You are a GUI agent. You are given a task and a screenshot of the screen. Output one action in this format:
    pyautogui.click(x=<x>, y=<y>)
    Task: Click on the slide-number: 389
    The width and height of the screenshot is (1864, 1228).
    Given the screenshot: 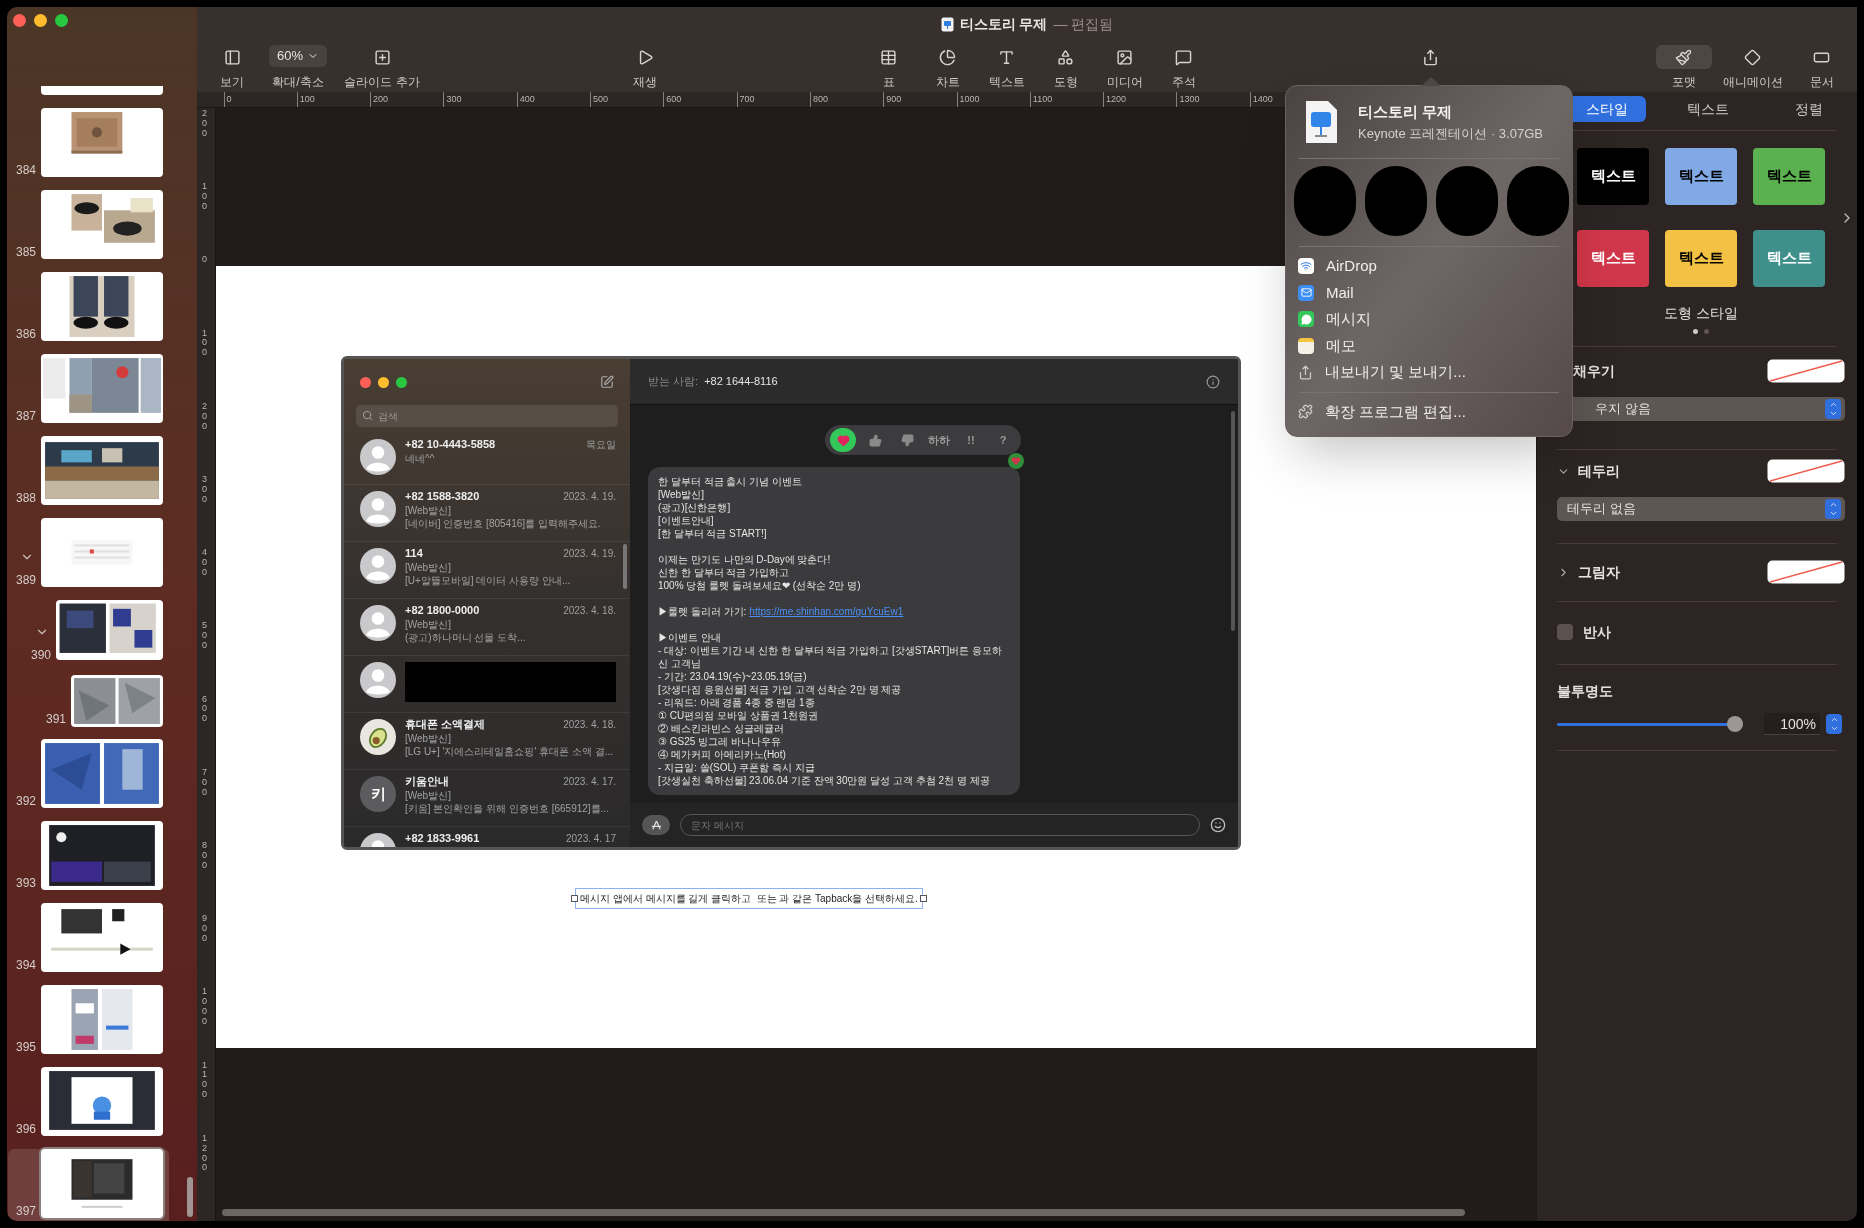 What is the action you would take?
    pyautogui.click(x=25, y=580)
    